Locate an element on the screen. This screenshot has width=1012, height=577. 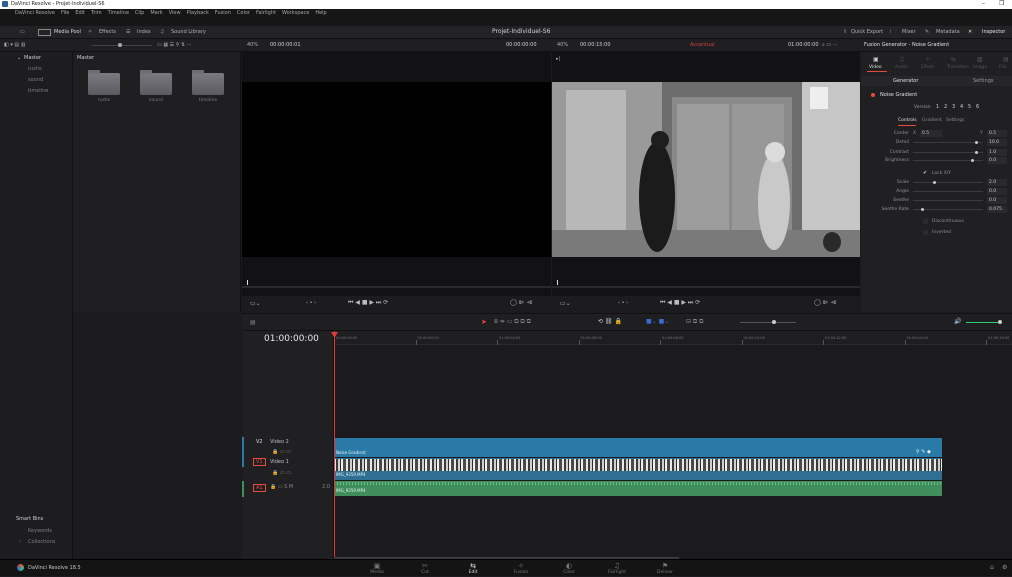
subtab-settings: Settings is located at coordinates (983, 81).